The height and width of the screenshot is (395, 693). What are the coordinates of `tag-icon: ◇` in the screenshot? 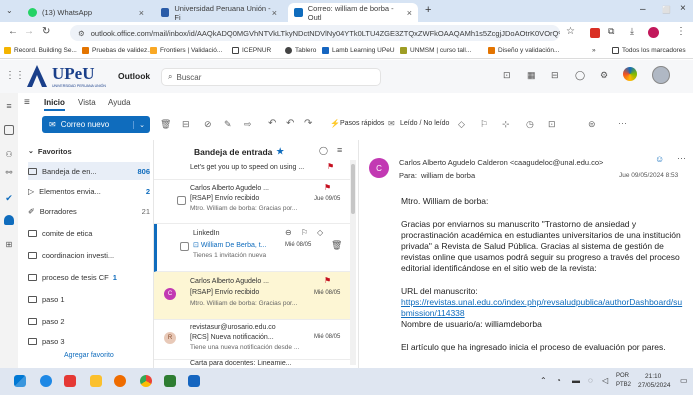 It's located at (461, 124).